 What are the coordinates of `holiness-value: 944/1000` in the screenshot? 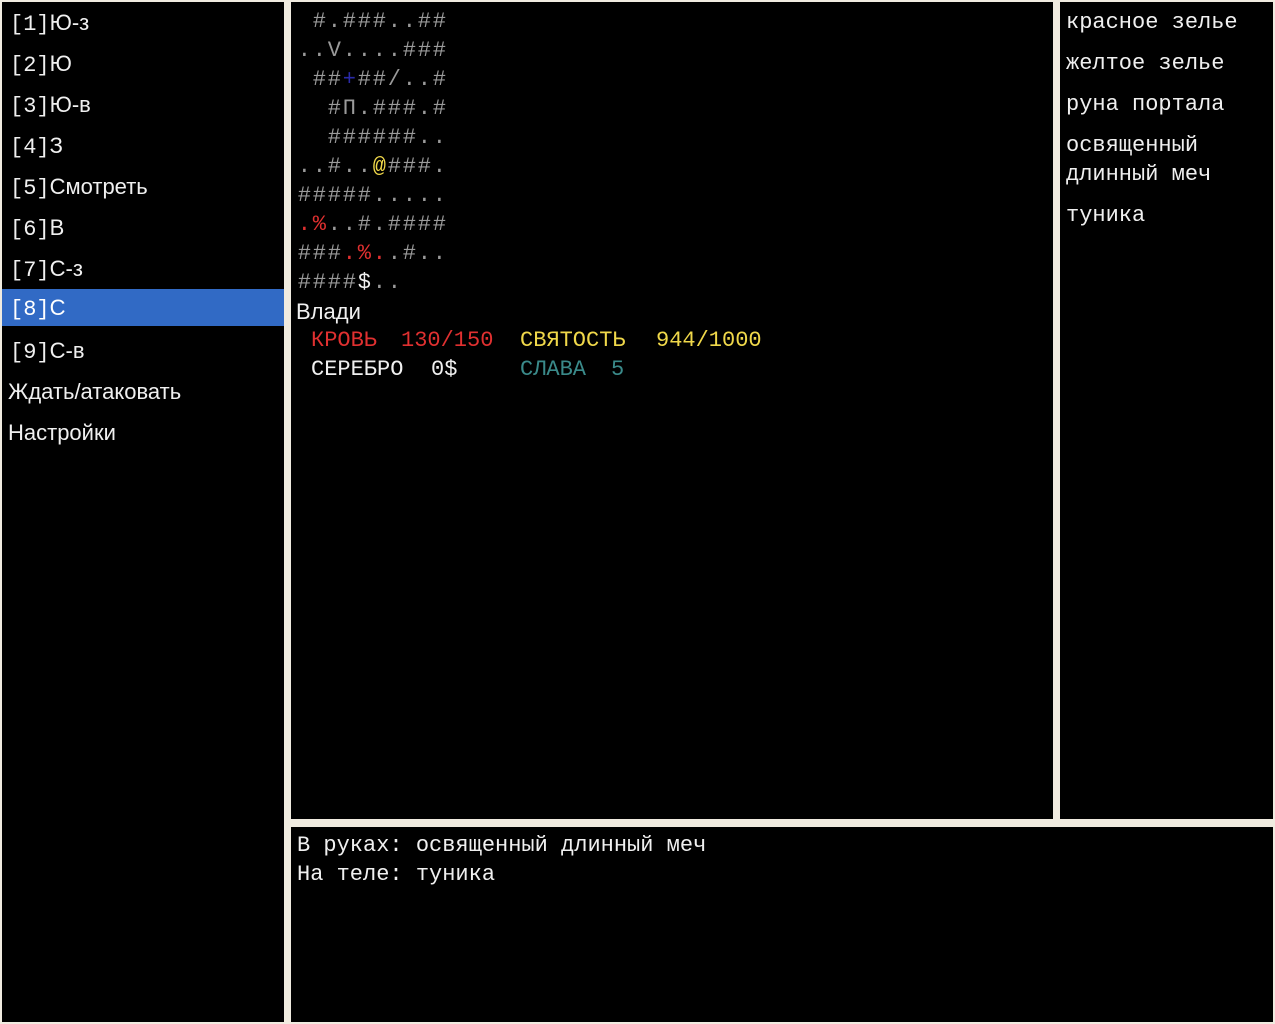 It's located at (709, 340).